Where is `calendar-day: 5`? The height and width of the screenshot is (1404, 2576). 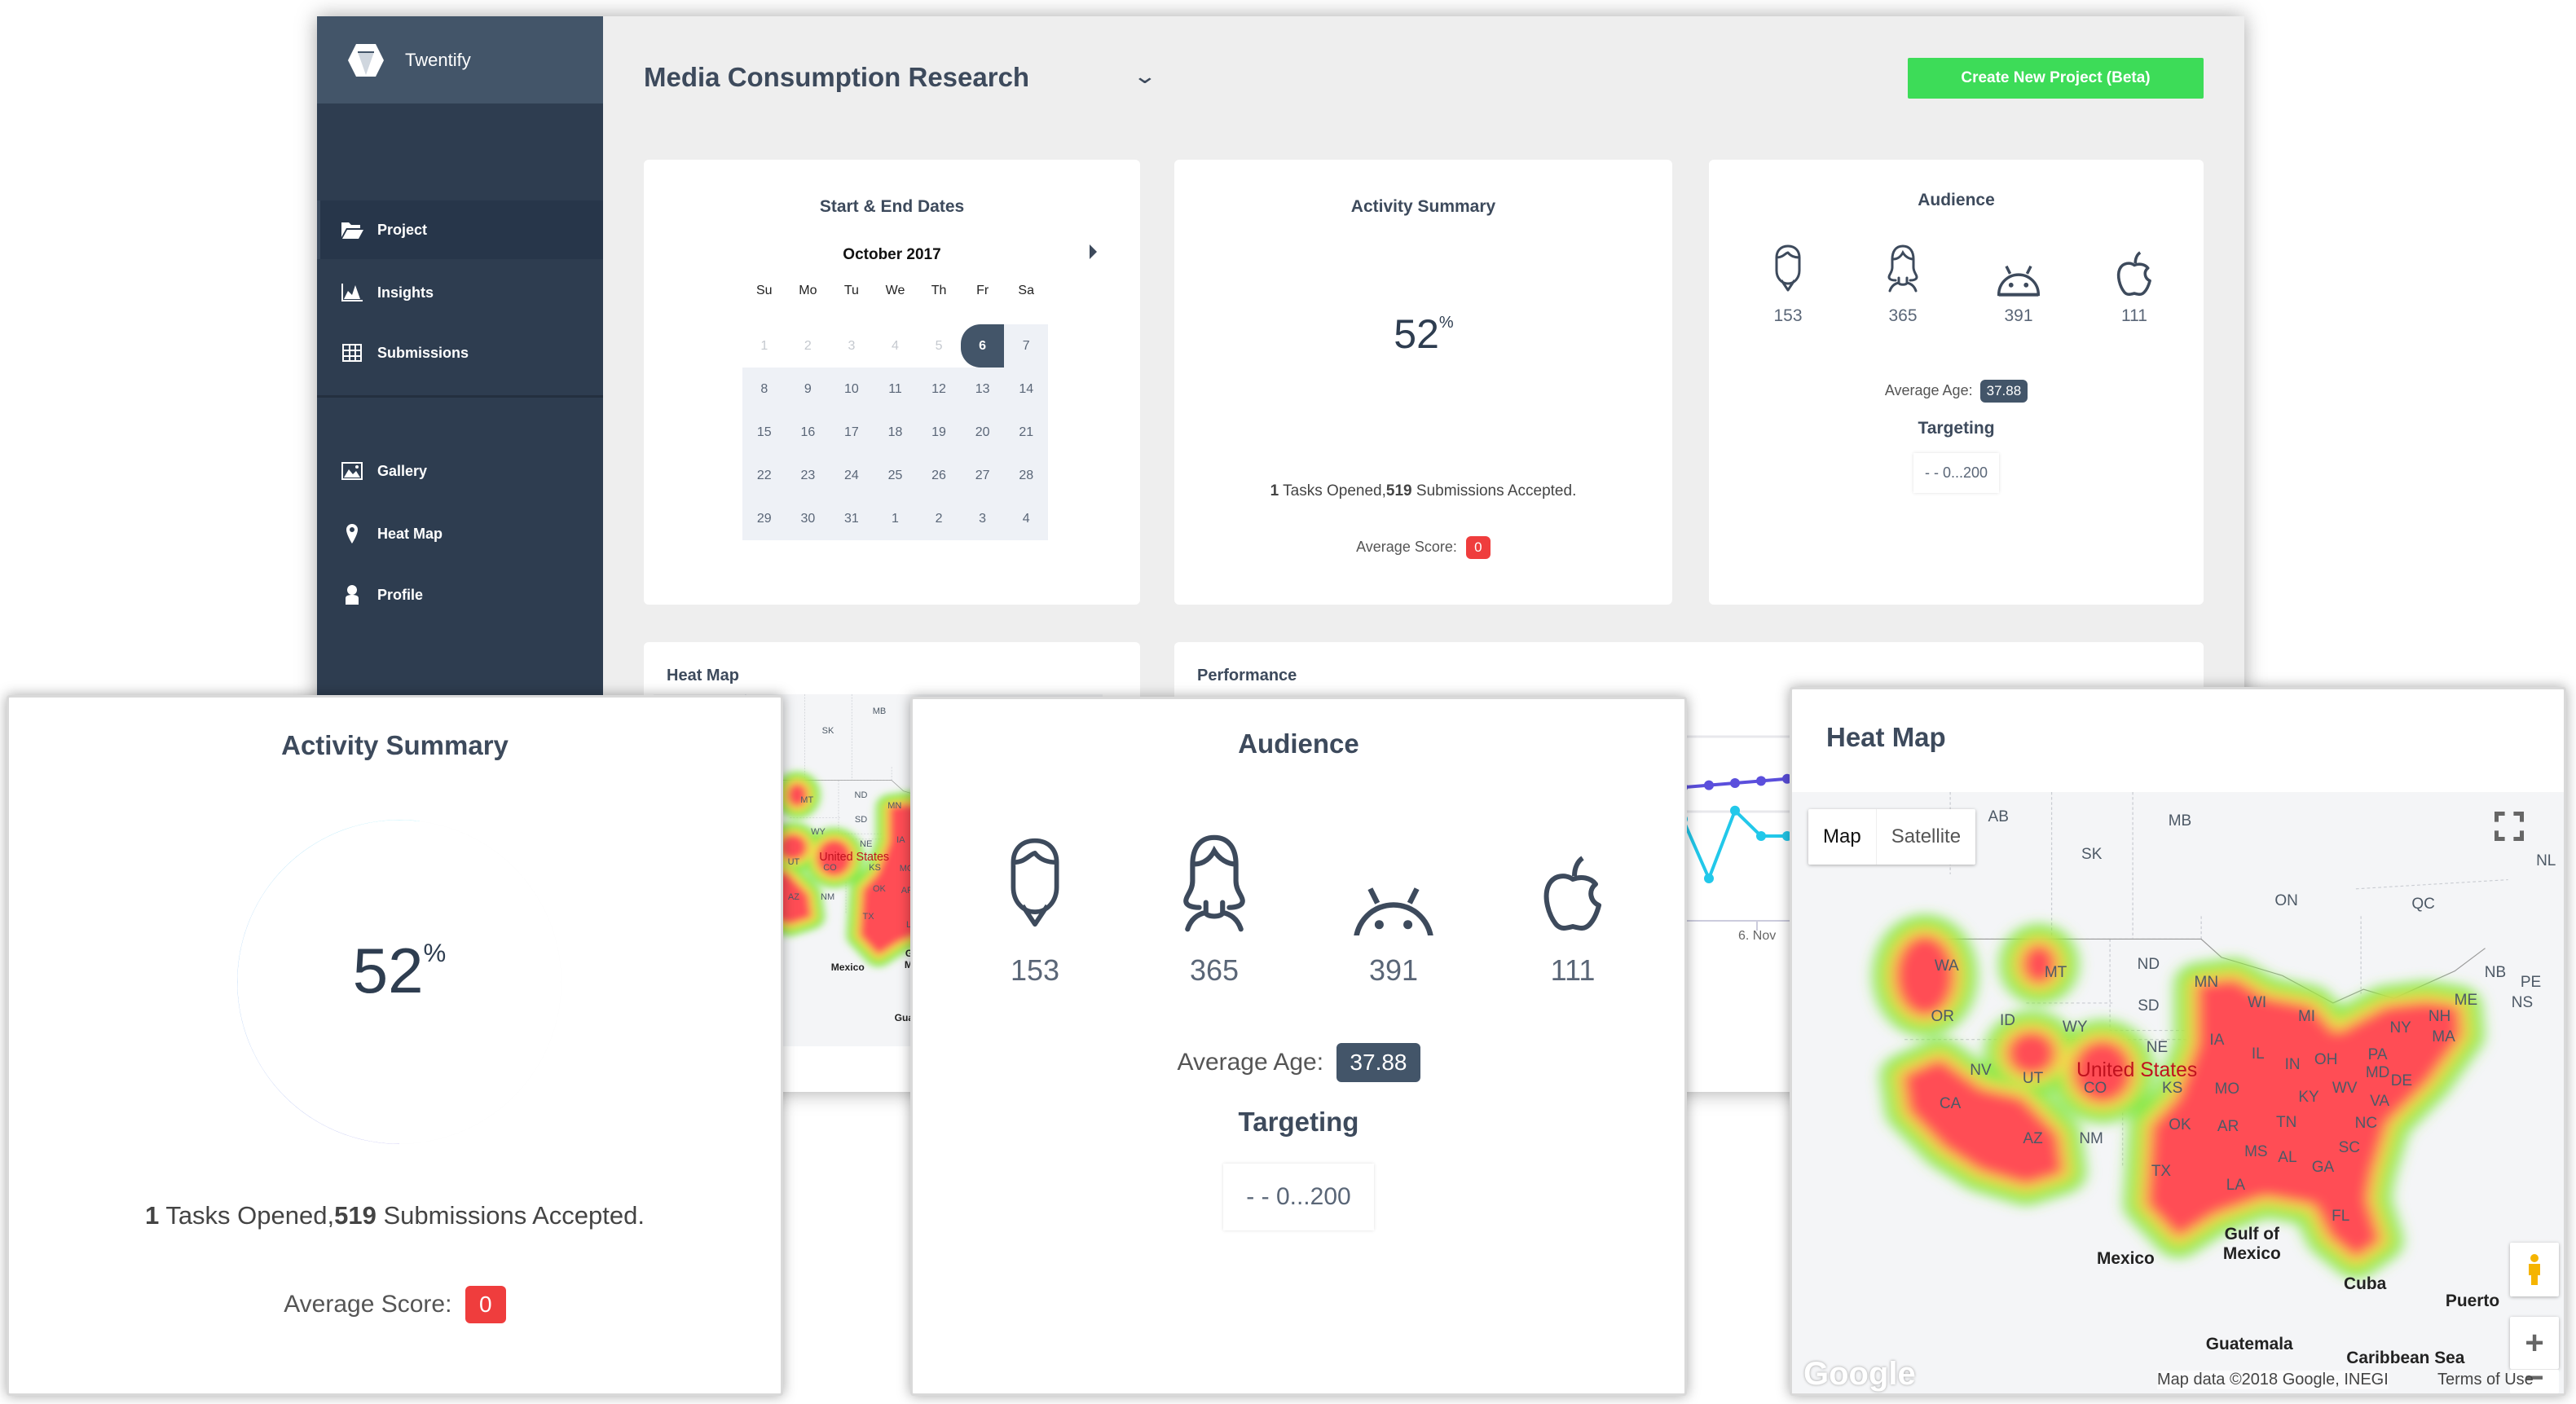
calendar-day: 5 is located at coordinates (939, 346).